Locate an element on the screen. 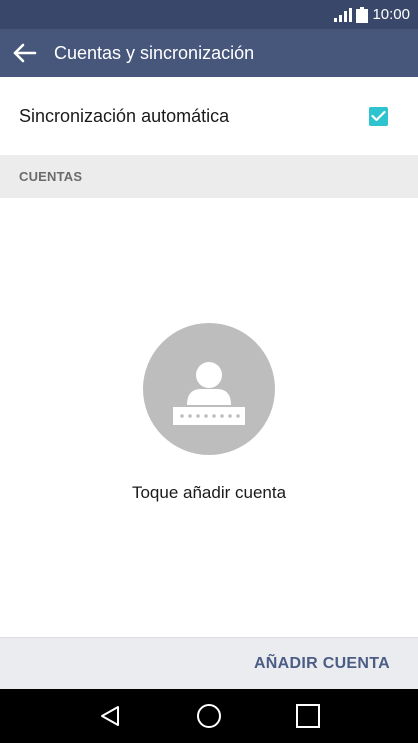  square-recents-icon is located at coordinates (308, 716).